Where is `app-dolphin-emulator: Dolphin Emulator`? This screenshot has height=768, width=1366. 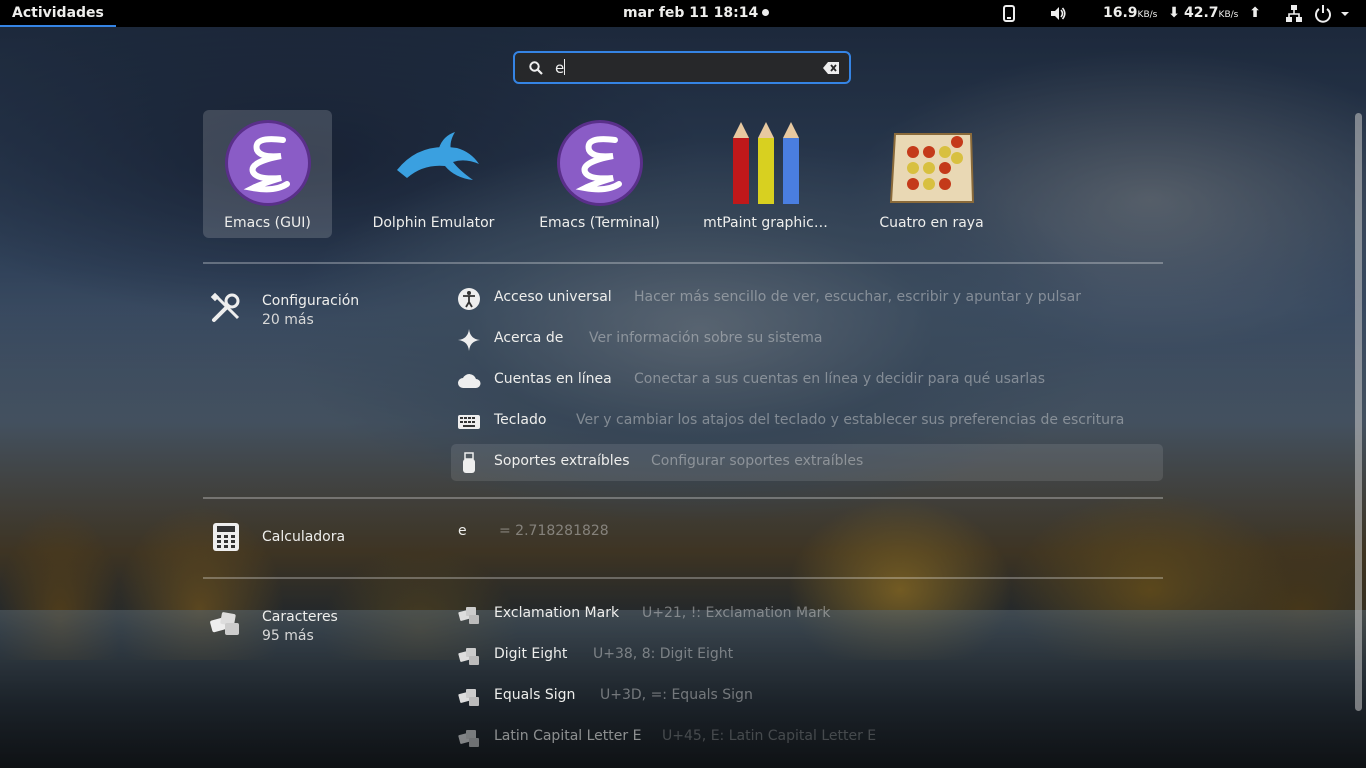
app-dolphin-emulator: Dolphin Emulator is located at coordinates (433, 174).